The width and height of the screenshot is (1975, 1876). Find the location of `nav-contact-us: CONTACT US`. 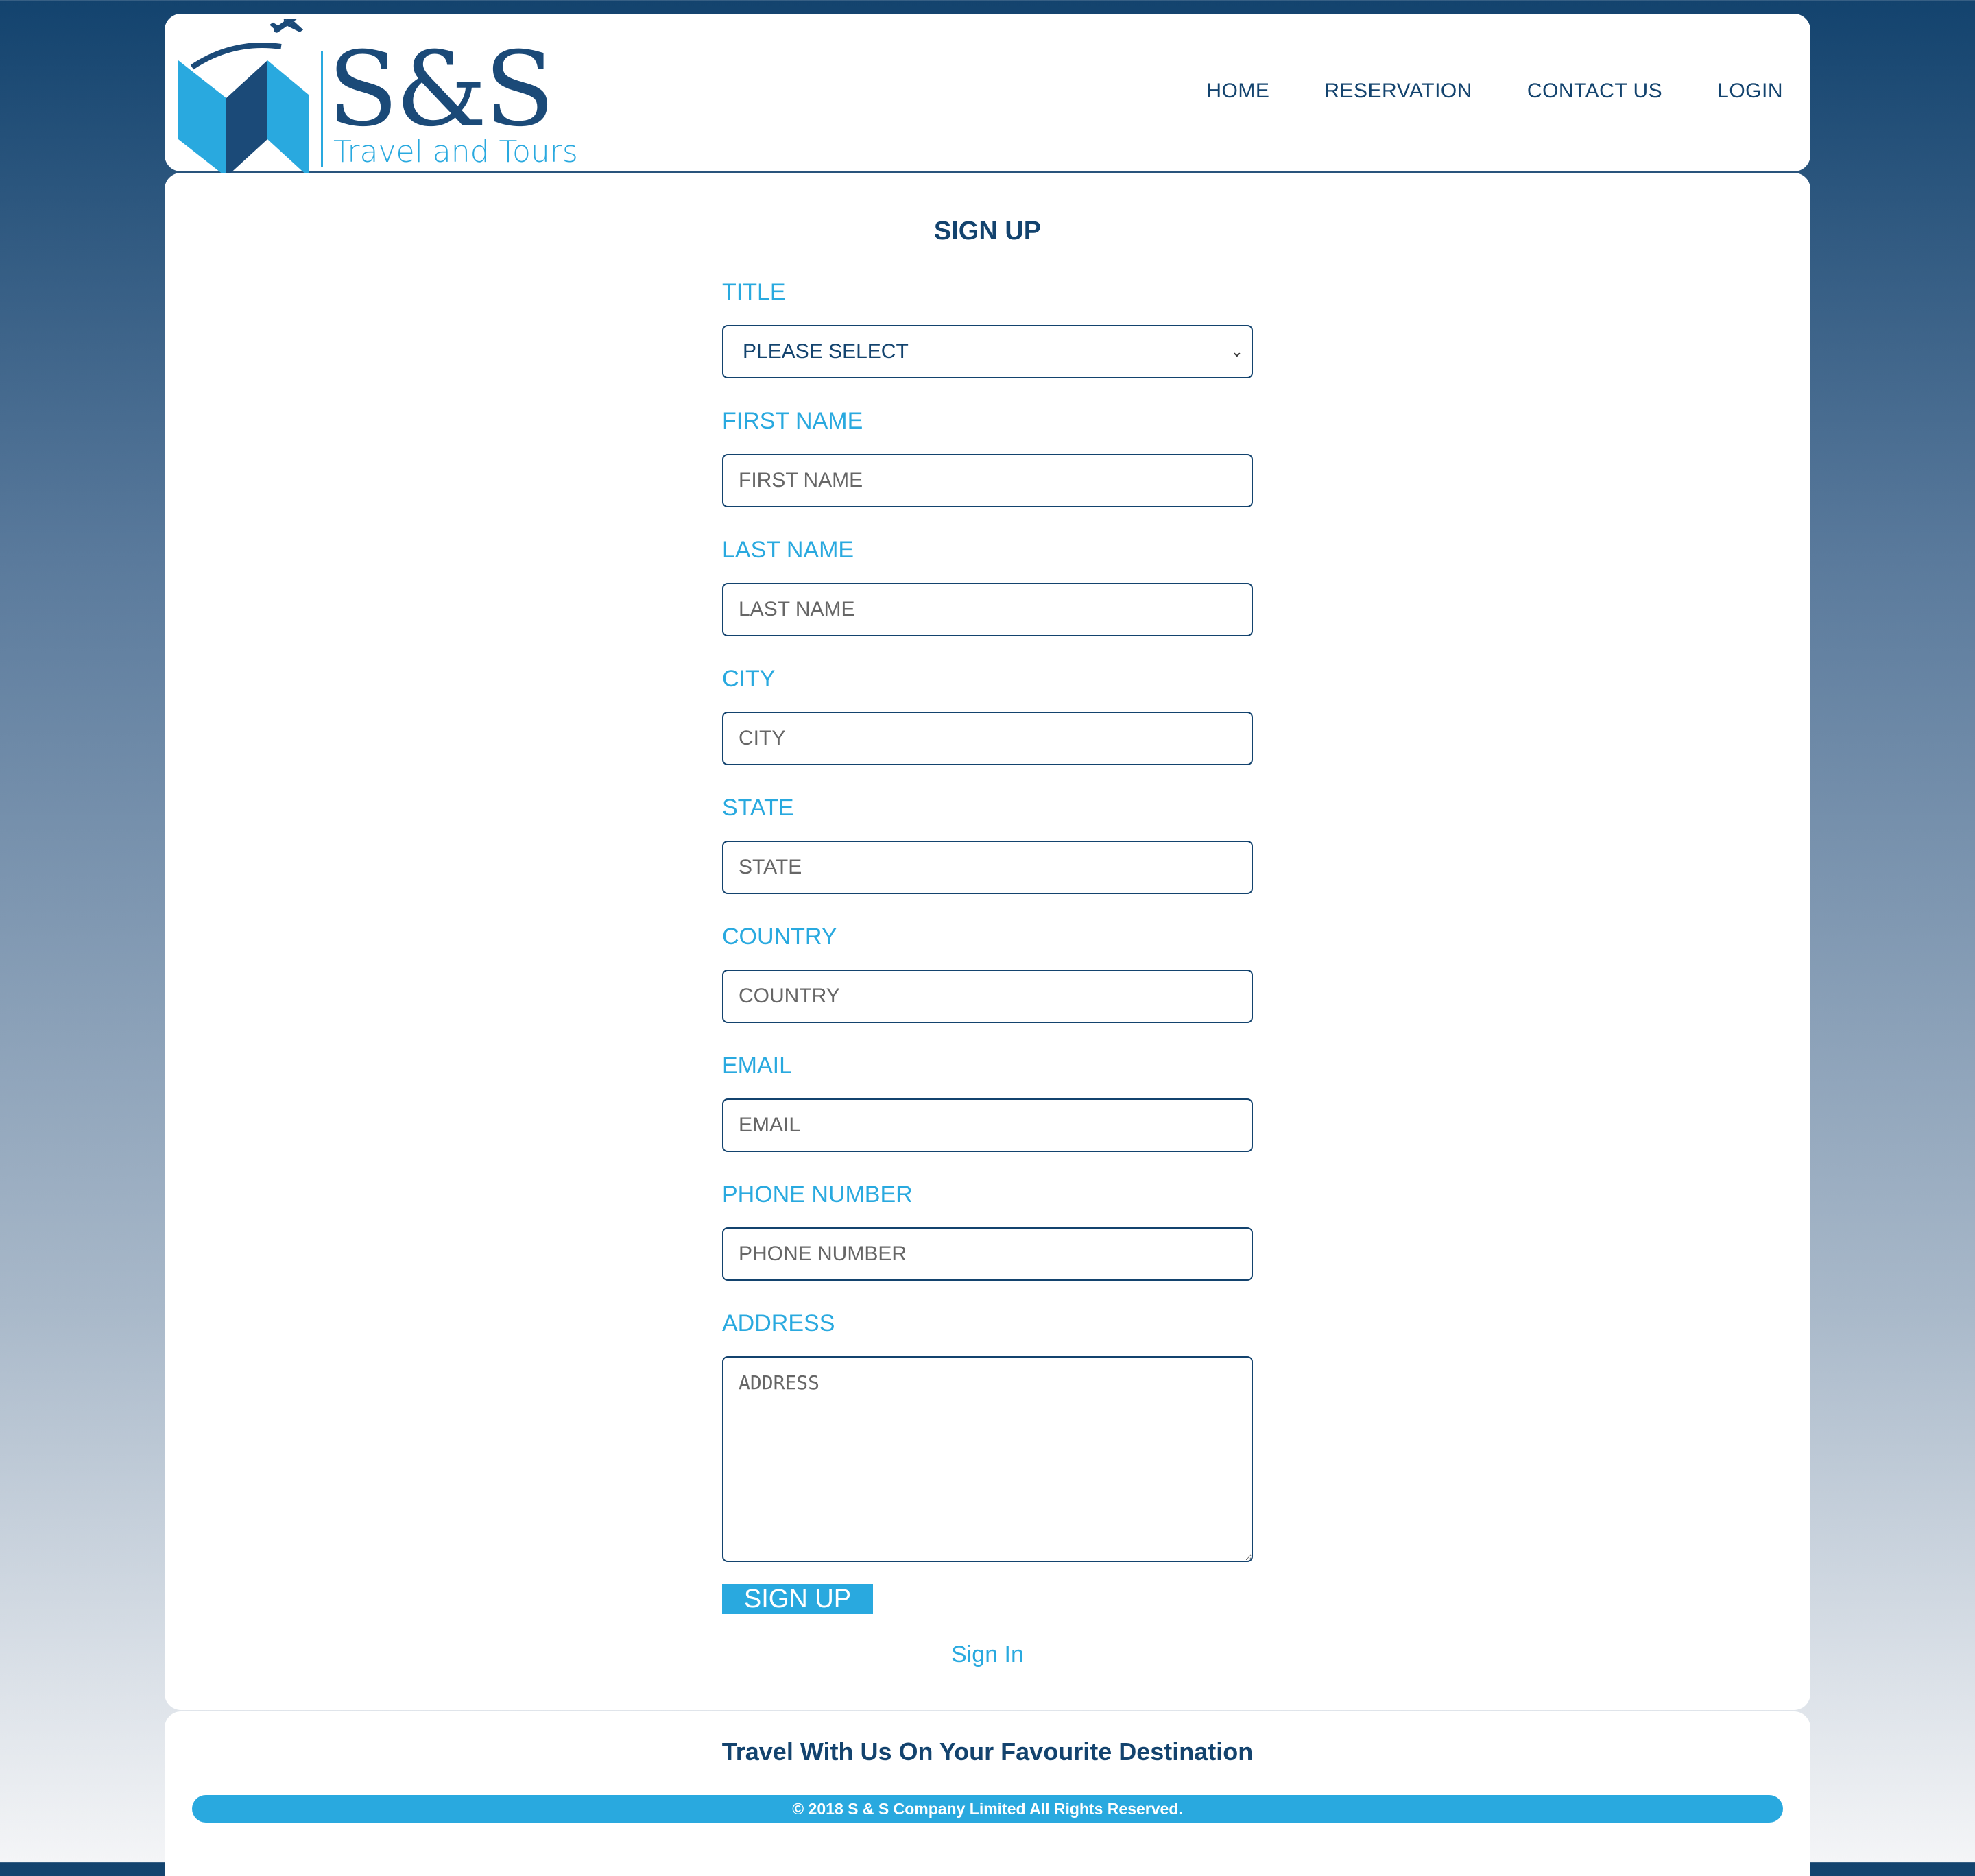

nav-contact-us: CONTACT US is located at coordinates (1594, 91).